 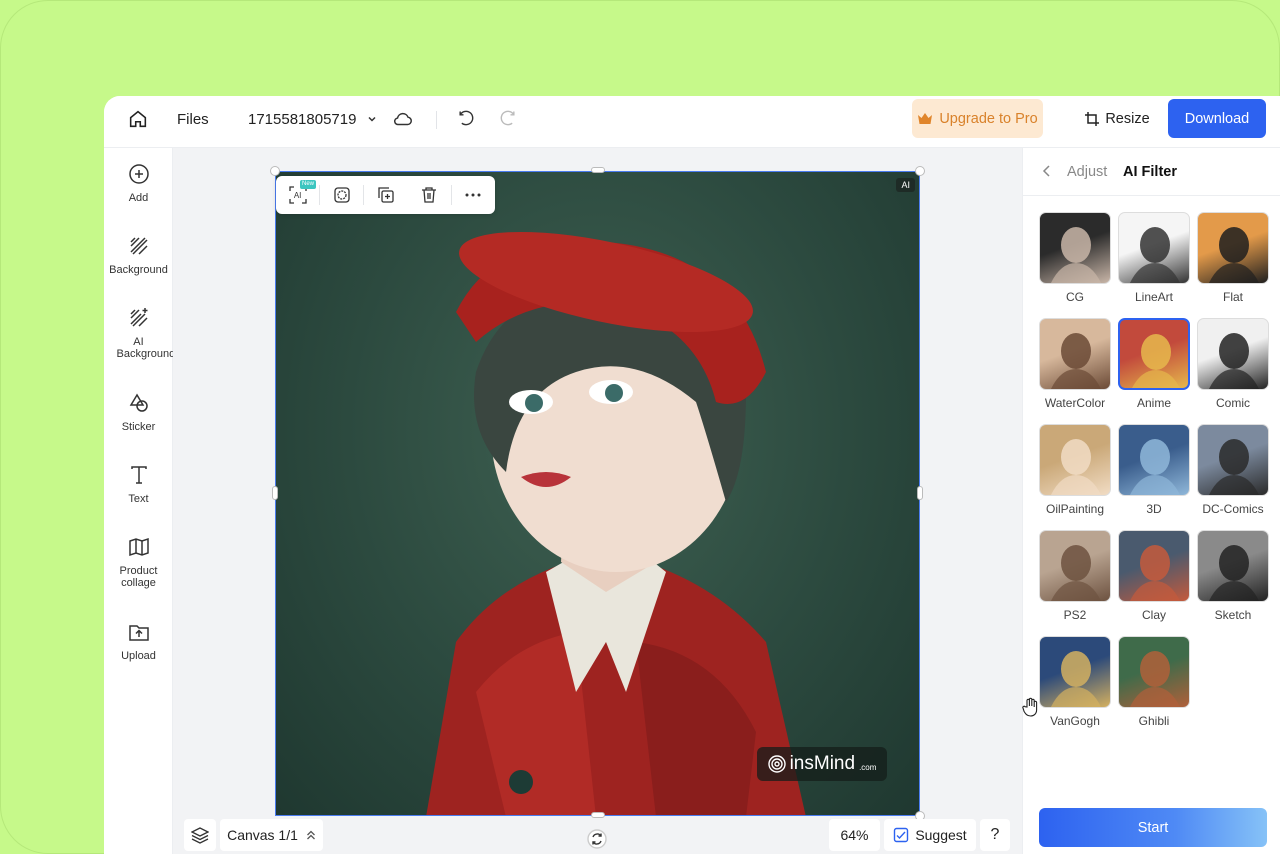 I want to click on floating-toolbar: AI New, so click(x=385, y=195).